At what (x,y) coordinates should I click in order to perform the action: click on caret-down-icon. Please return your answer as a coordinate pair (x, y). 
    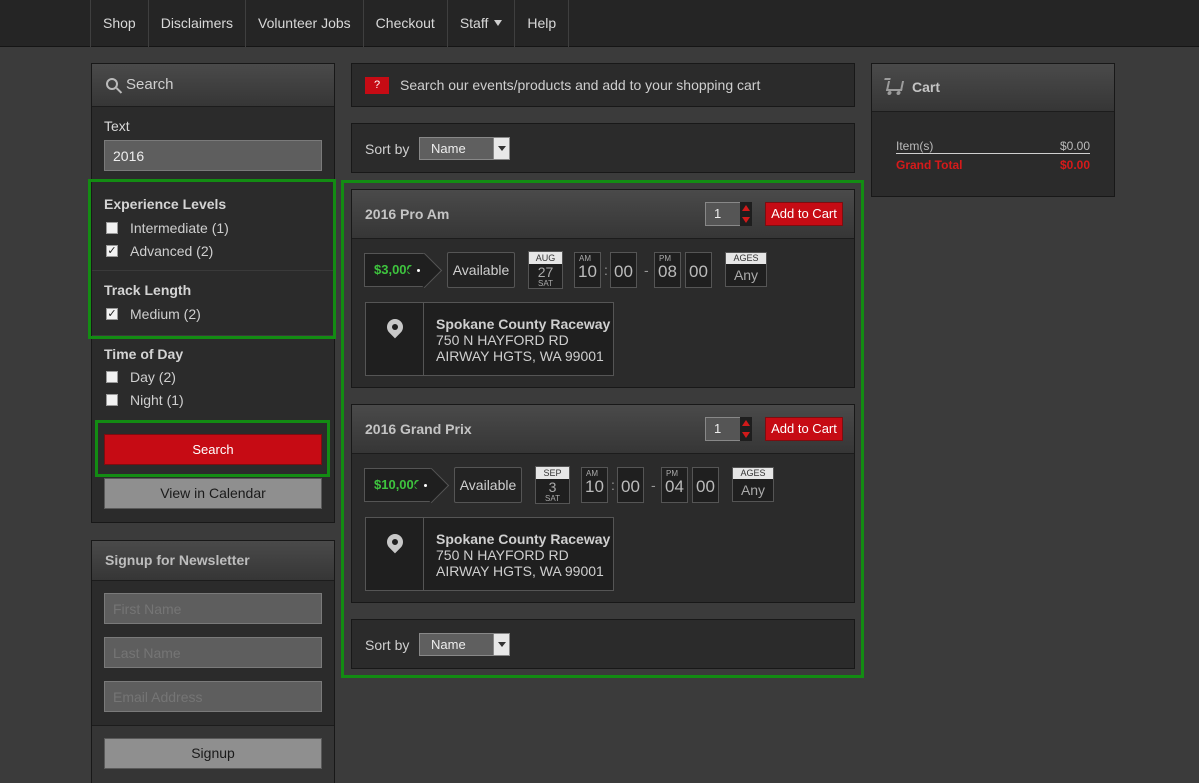
    Looking at the image, I should click on (498, 23).